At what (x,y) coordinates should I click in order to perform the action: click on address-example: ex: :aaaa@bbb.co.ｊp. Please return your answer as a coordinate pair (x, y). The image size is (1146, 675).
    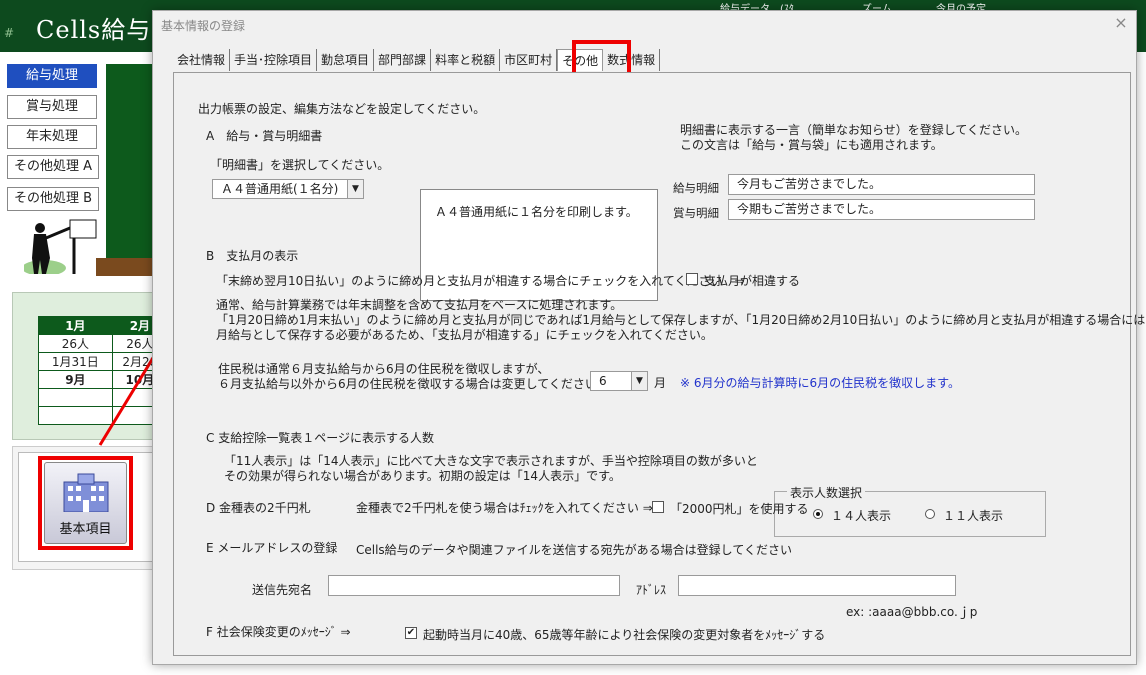
    Looking at the image, I should click on (912, 612).